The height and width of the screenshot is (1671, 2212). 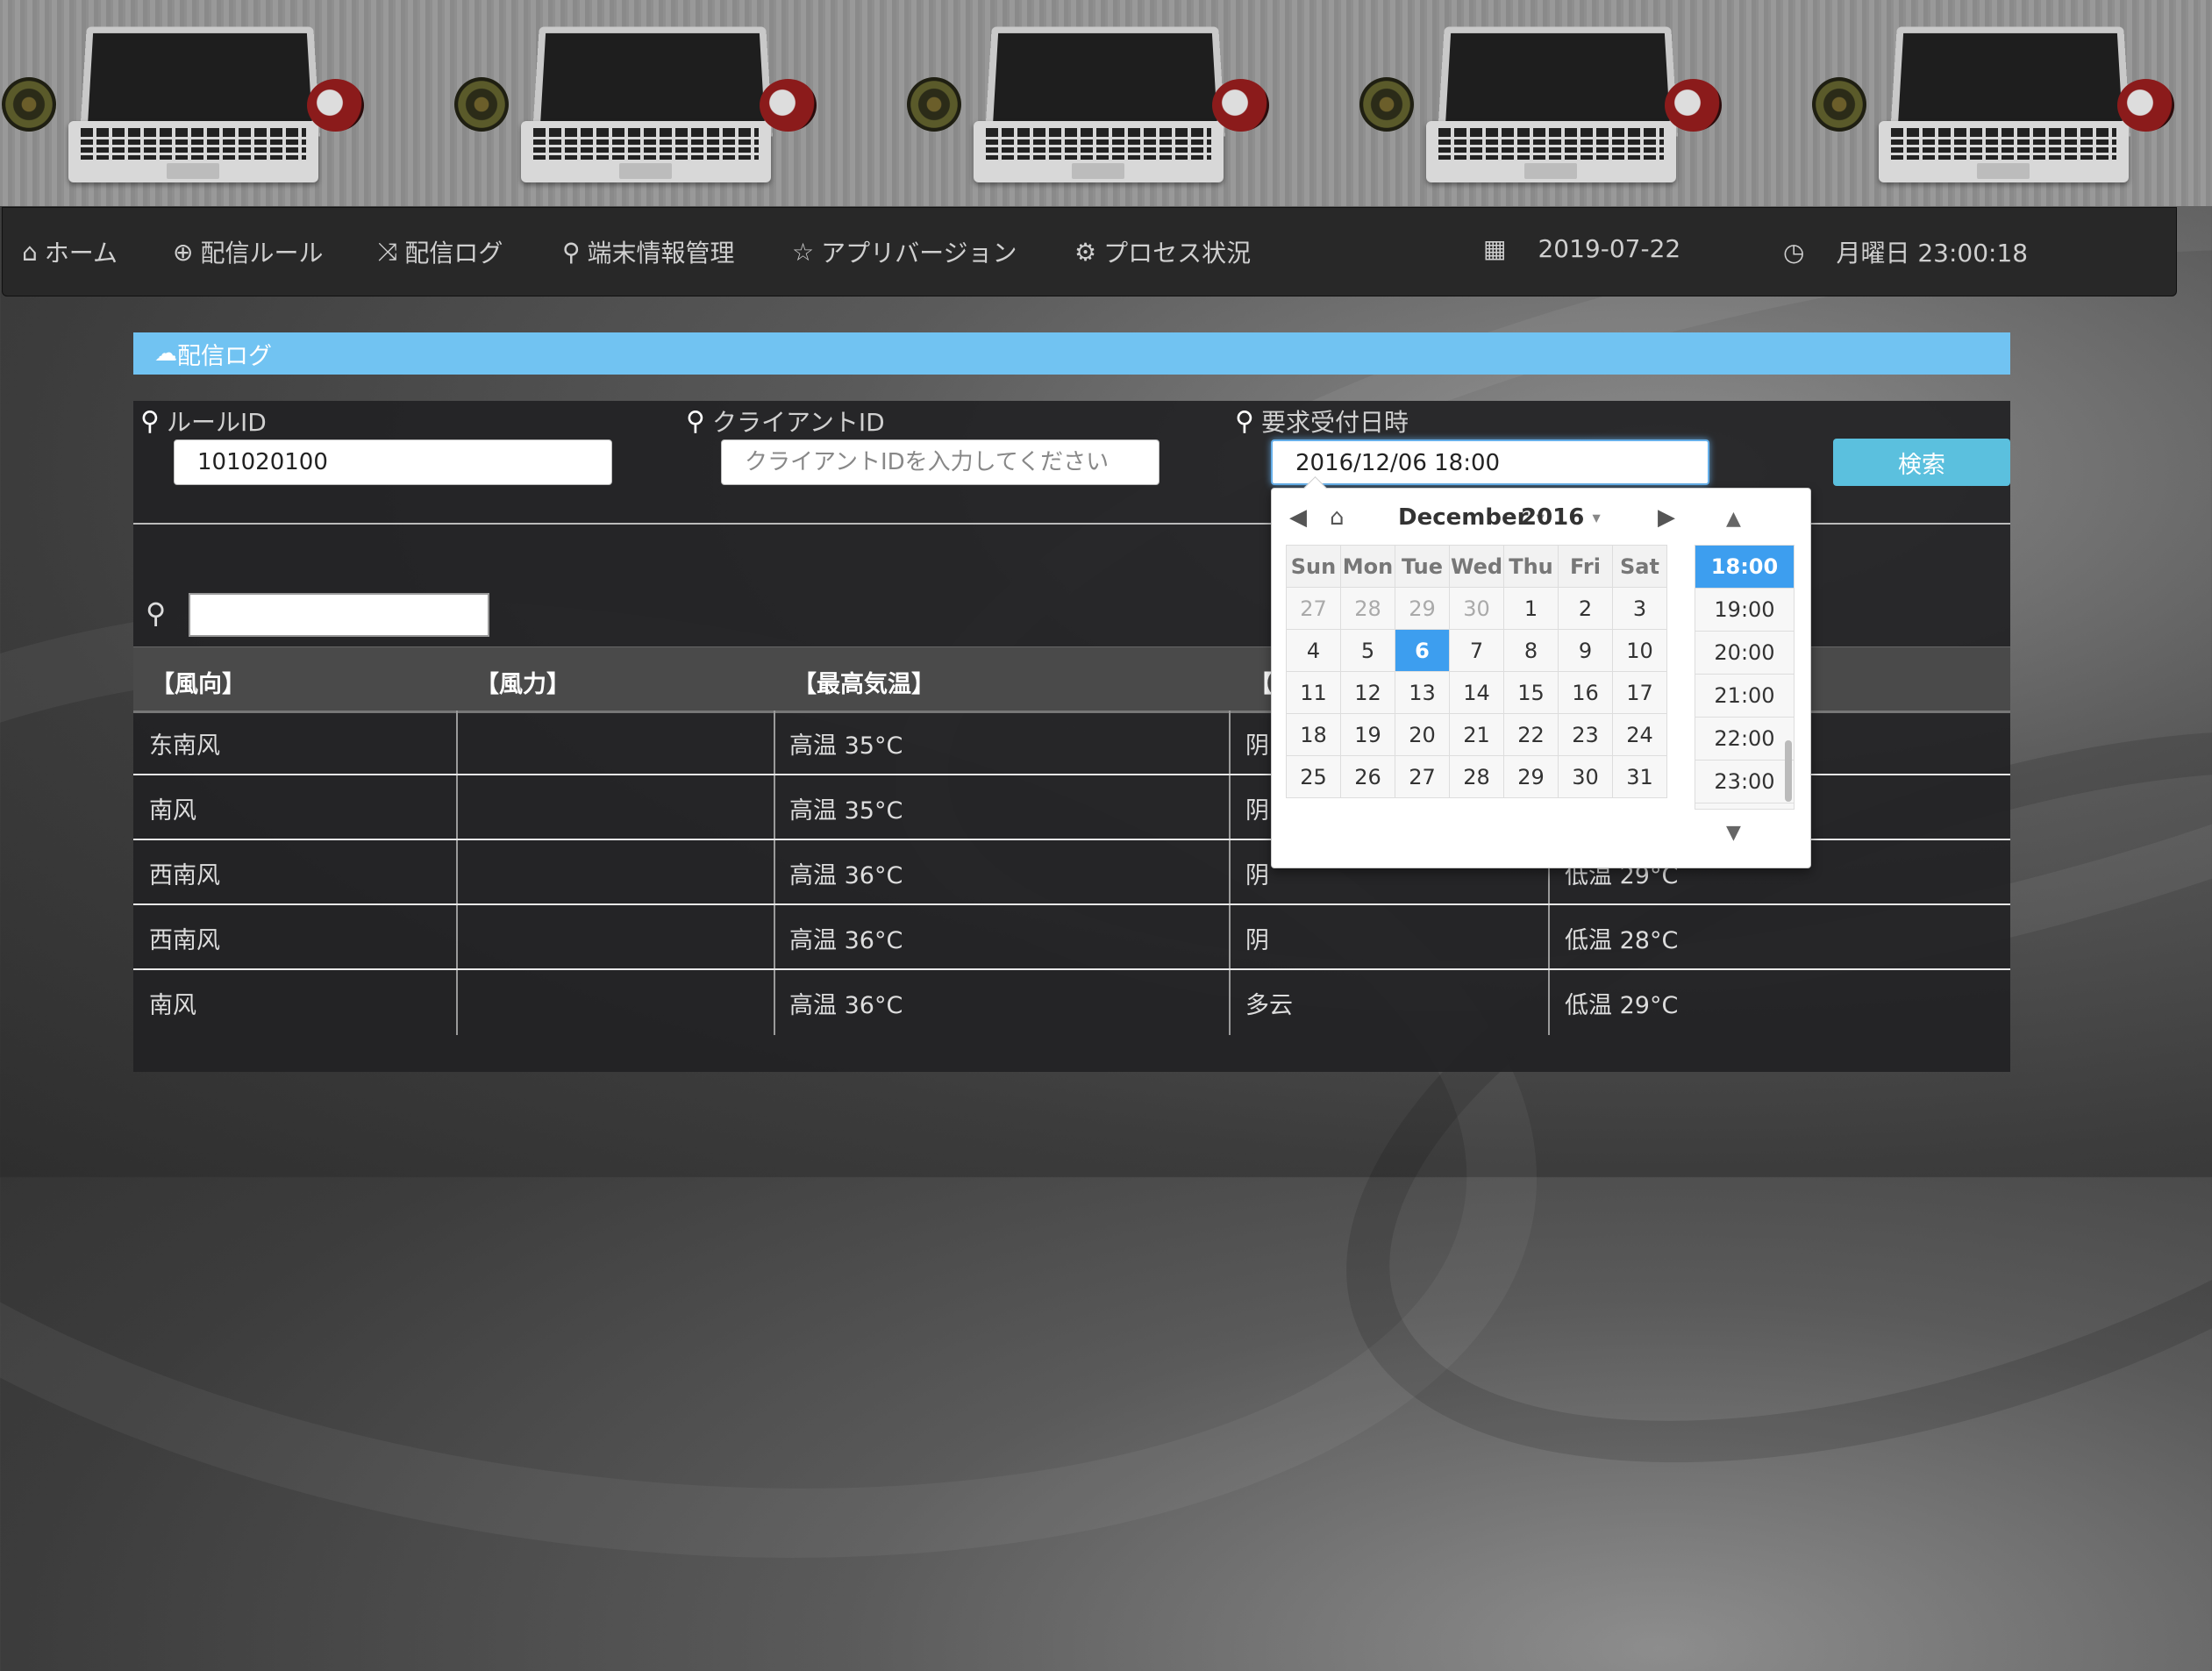 What do you see at coordinates (1422, 650) in the screenshot?
I see `calendar-day-selected: 6` at bounding box center [1422, 650].